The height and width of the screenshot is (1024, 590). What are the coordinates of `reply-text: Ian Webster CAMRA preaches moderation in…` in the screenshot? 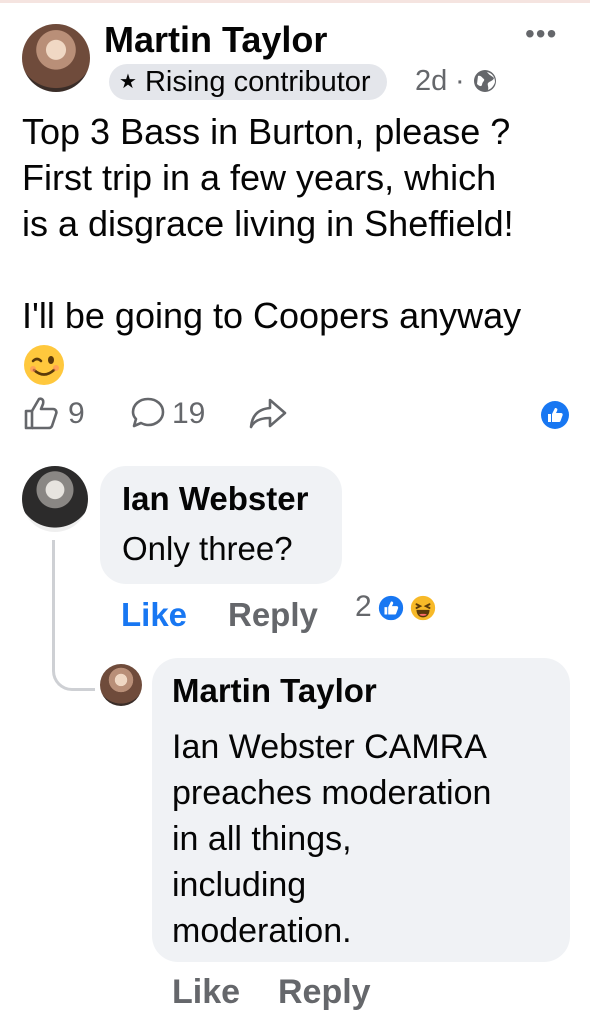 It's located at (367, 839).